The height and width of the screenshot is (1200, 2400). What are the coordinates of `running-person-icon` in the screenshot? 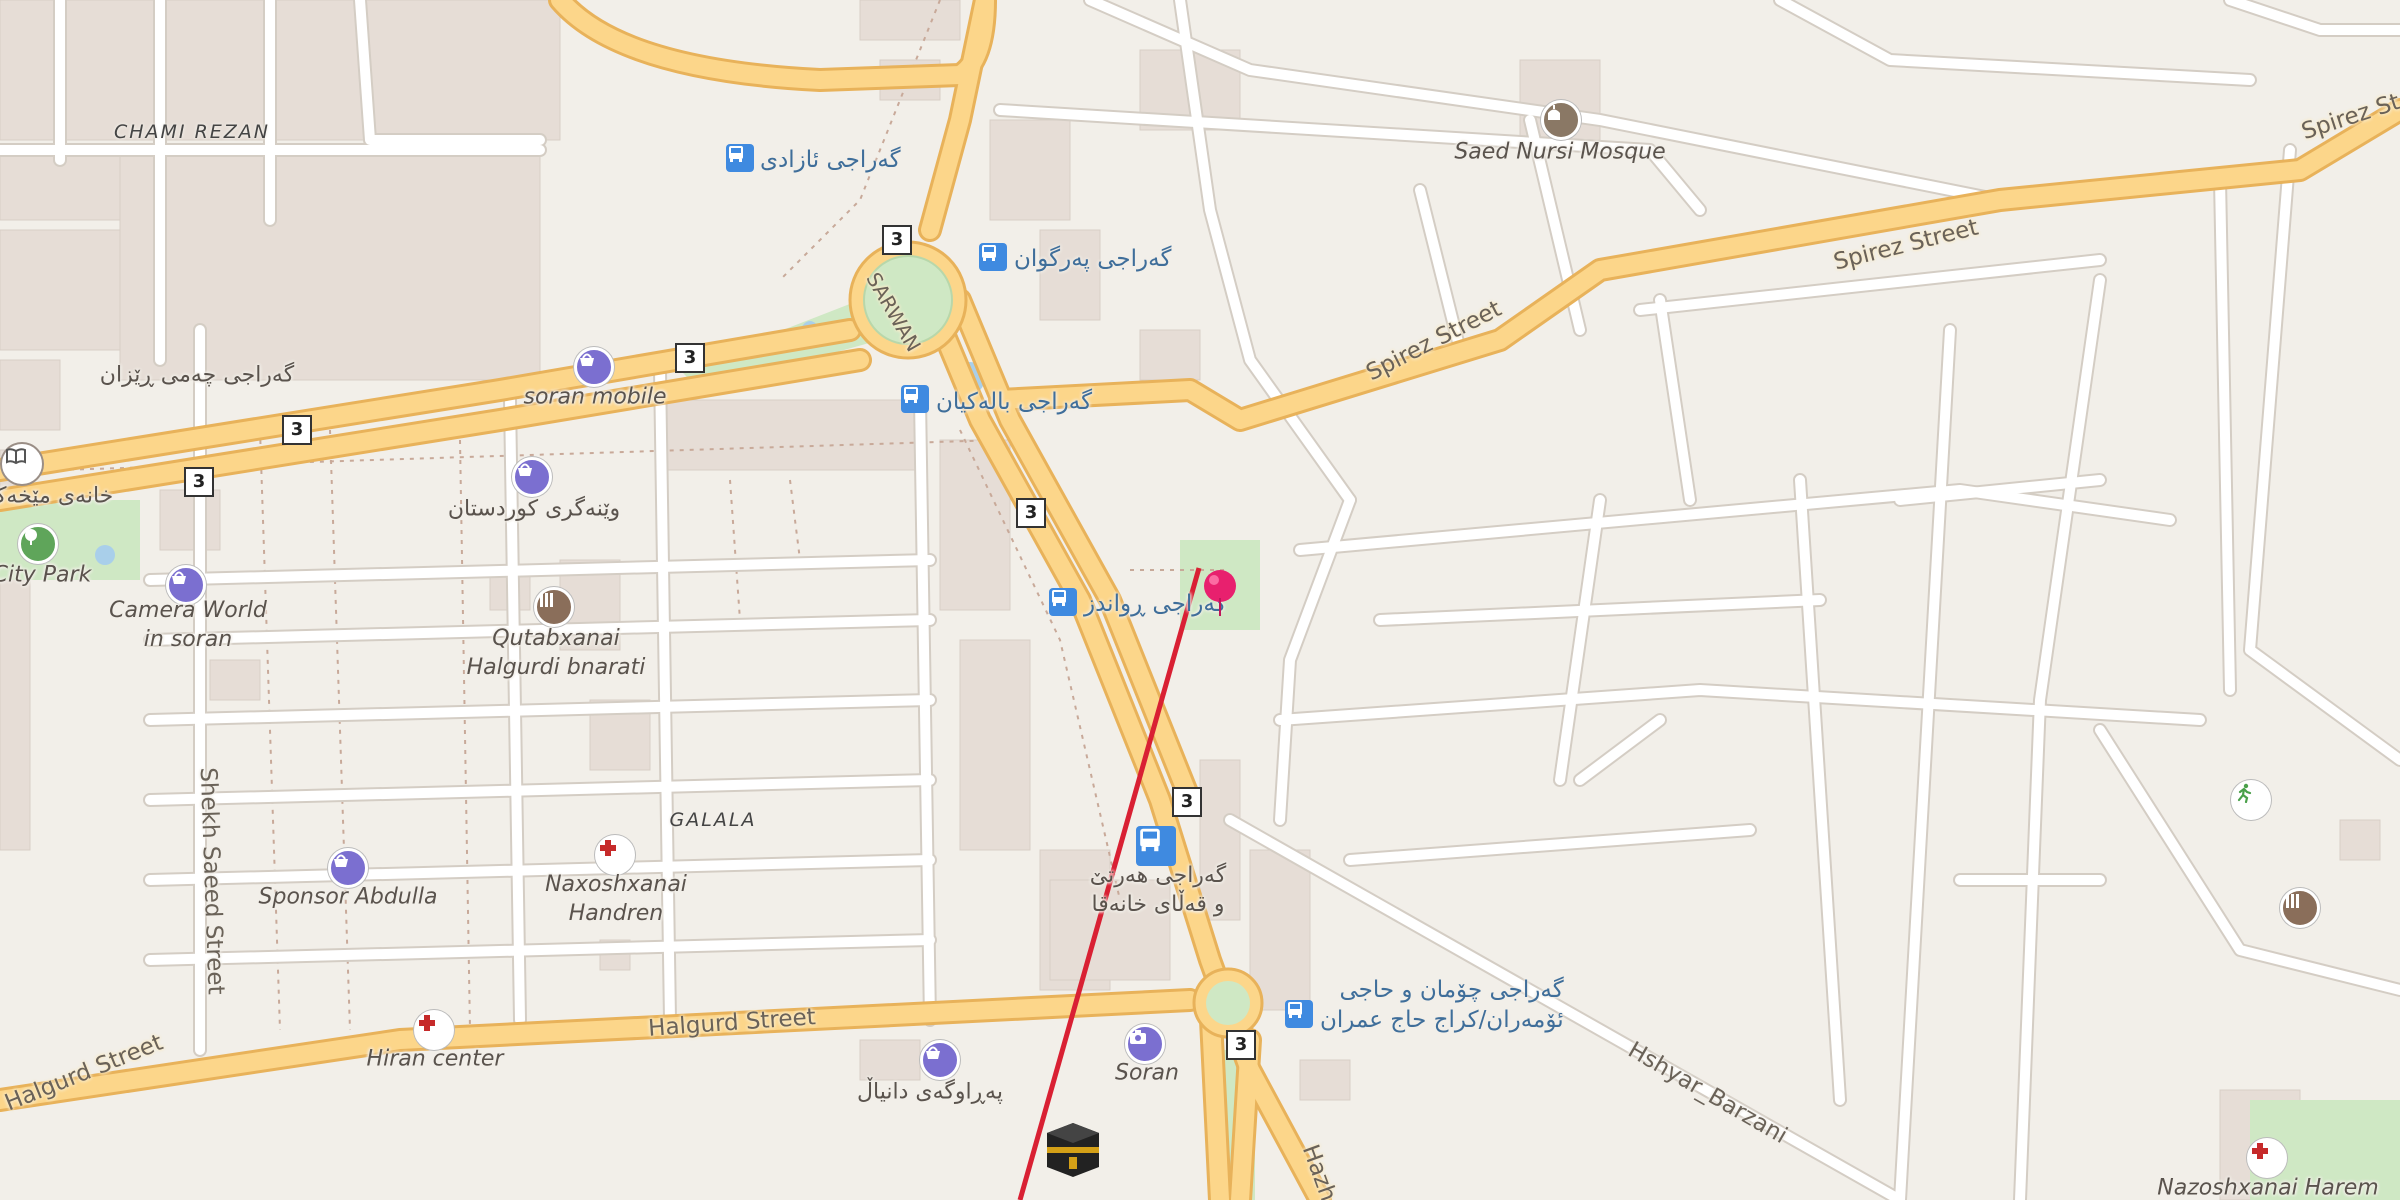 It's located at (2251, 800).